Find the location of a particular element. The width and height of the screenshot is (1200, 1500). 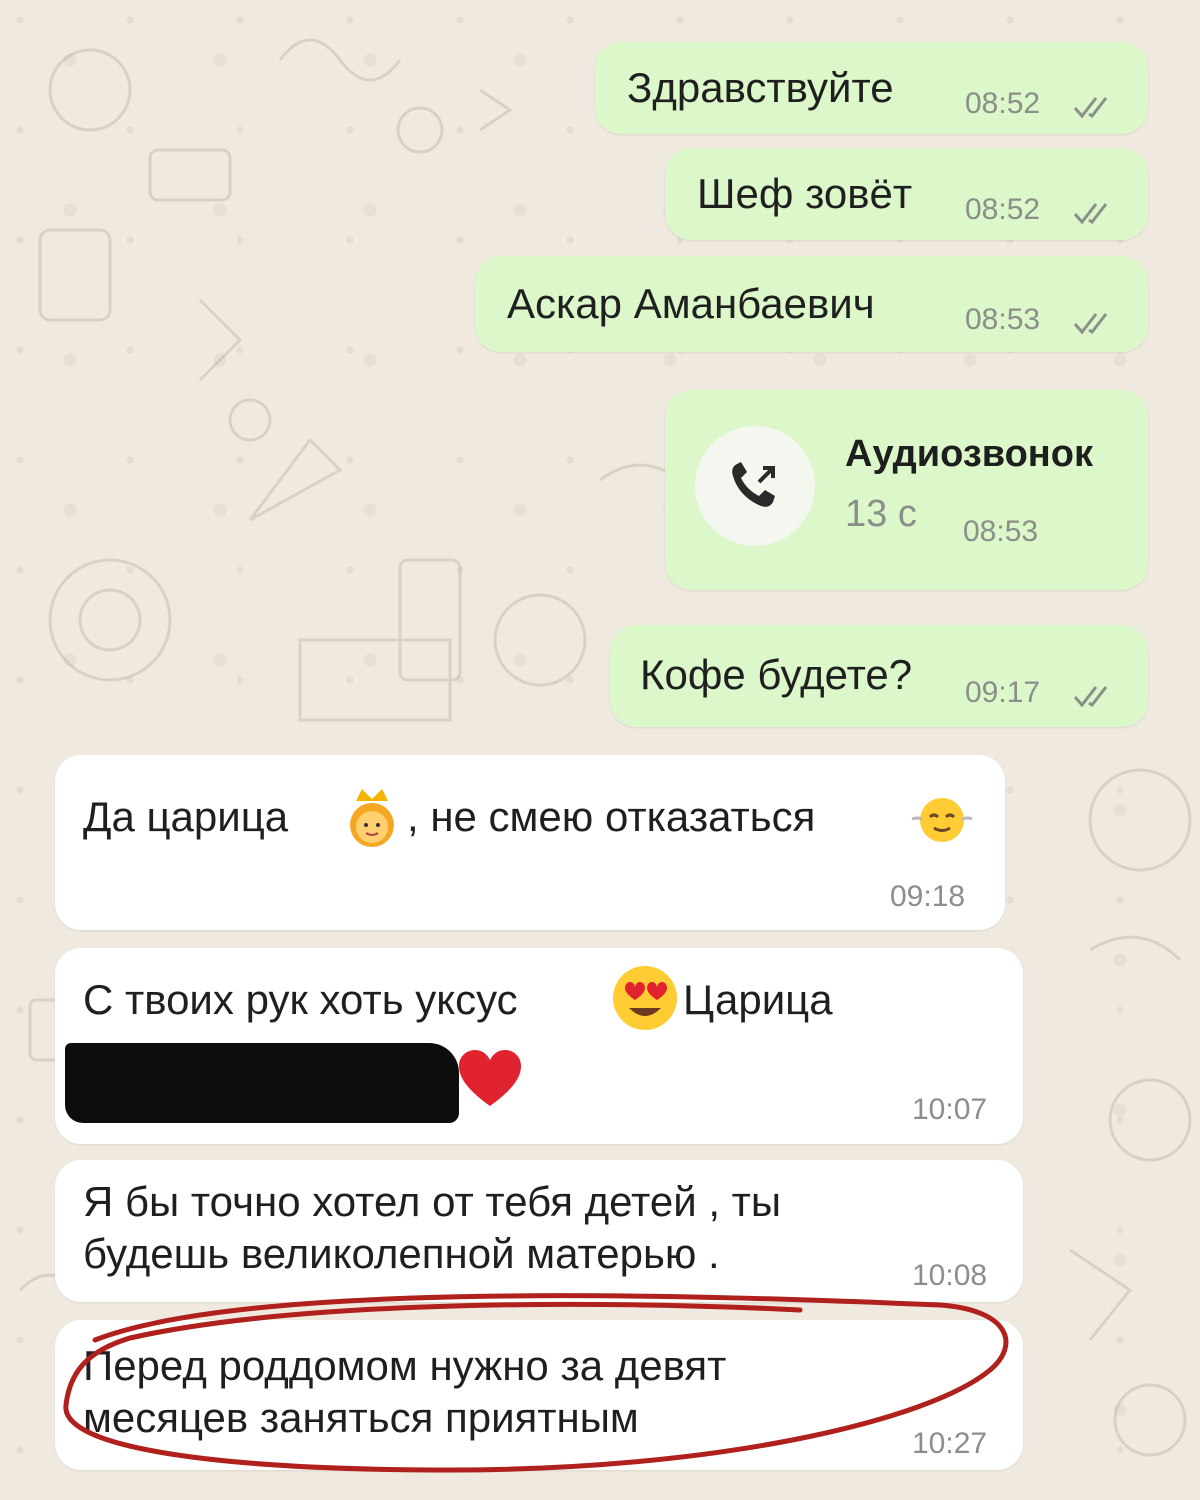

message-text-line: Я бы точно хотел от тебя детей , ты is located at coordinates (432, 1201).